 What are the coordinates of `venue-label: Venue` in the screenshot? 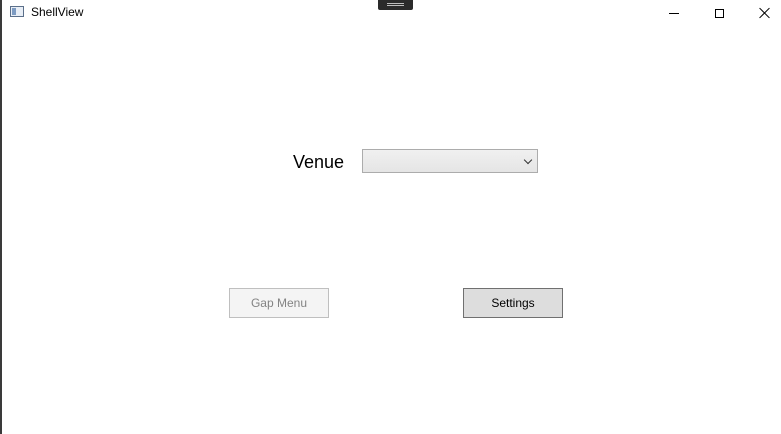 It's located at (319, 162).